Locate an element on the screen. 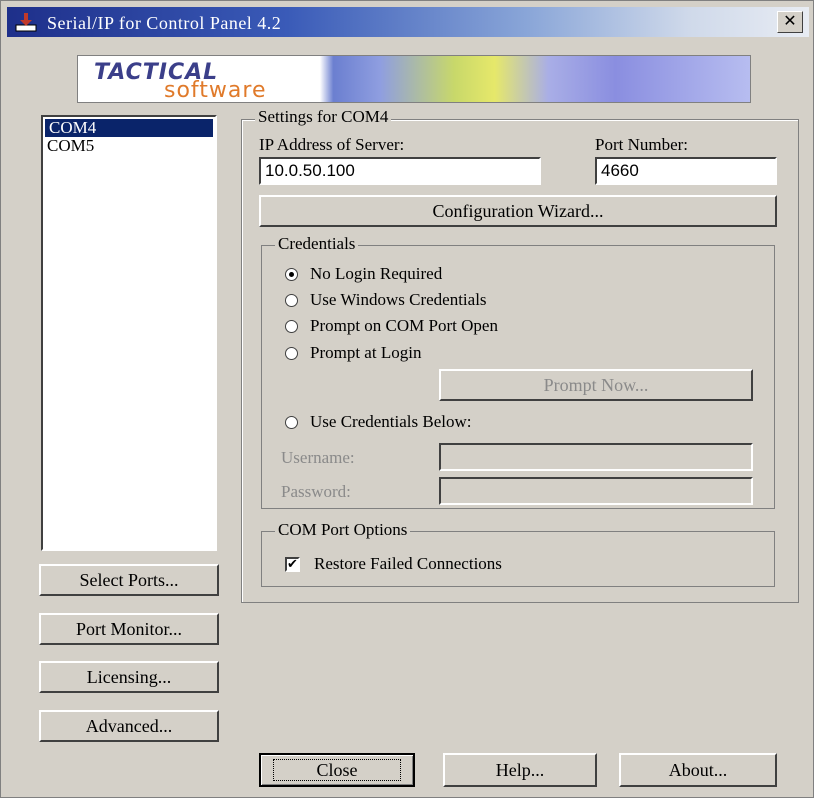 The height and width of the screenshot is (798, 814). radio-label-prompt-at-login: Prompt at Login is located at coordinates (366, 352).